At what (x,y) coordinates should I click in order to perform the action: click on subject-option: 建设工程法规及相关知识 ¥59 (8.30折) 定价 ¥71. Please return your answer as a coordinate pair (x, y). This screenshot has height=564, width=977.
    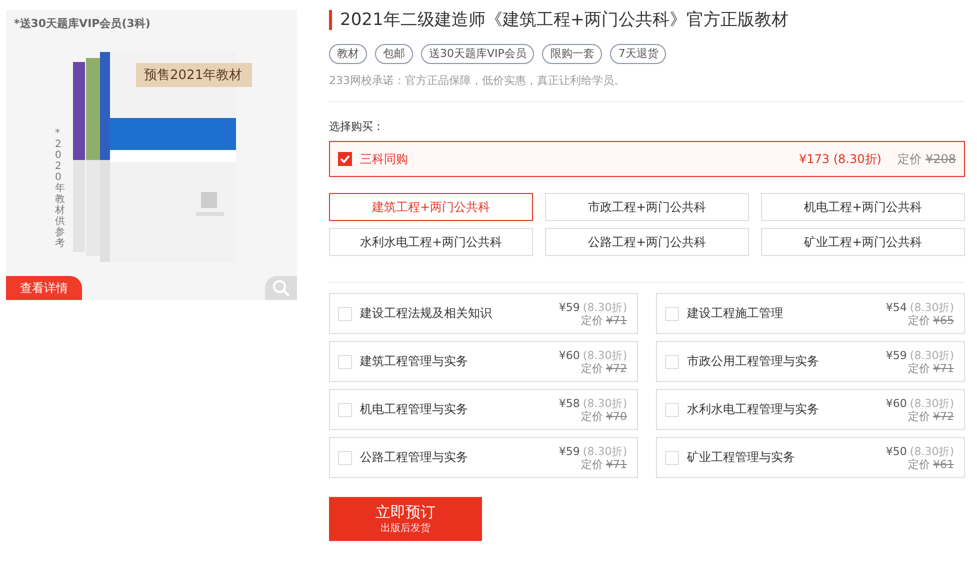
    Looking at the image, I should click on (483, 313).